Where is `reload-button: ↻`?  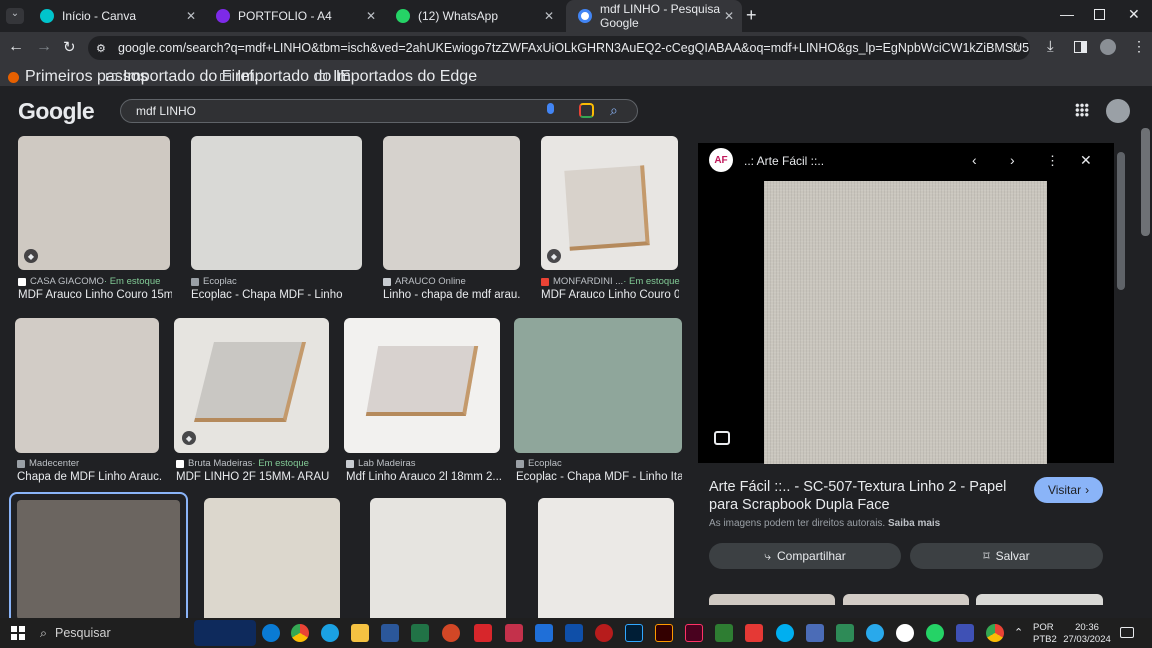 reload-button: ↻ is located at coordinates (69, 47).